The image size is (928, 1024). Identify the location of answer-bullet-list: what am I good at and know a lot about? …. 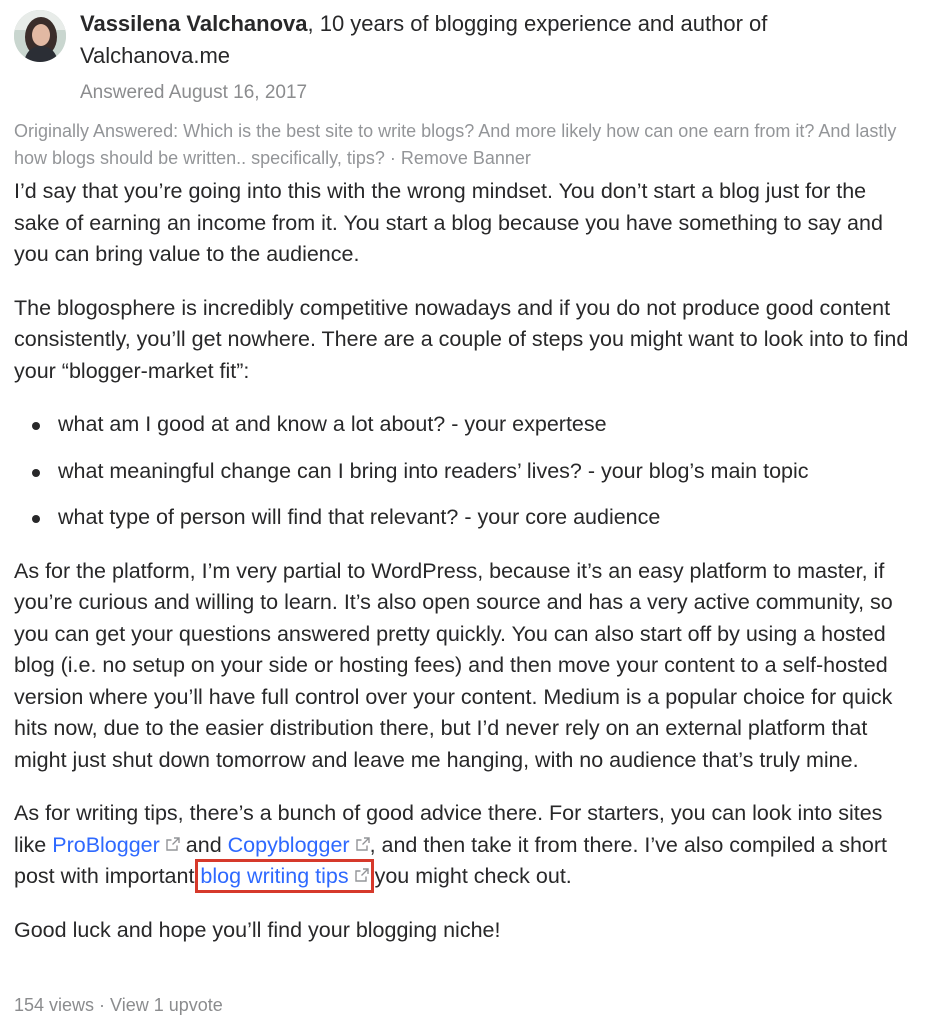
(464, 471).